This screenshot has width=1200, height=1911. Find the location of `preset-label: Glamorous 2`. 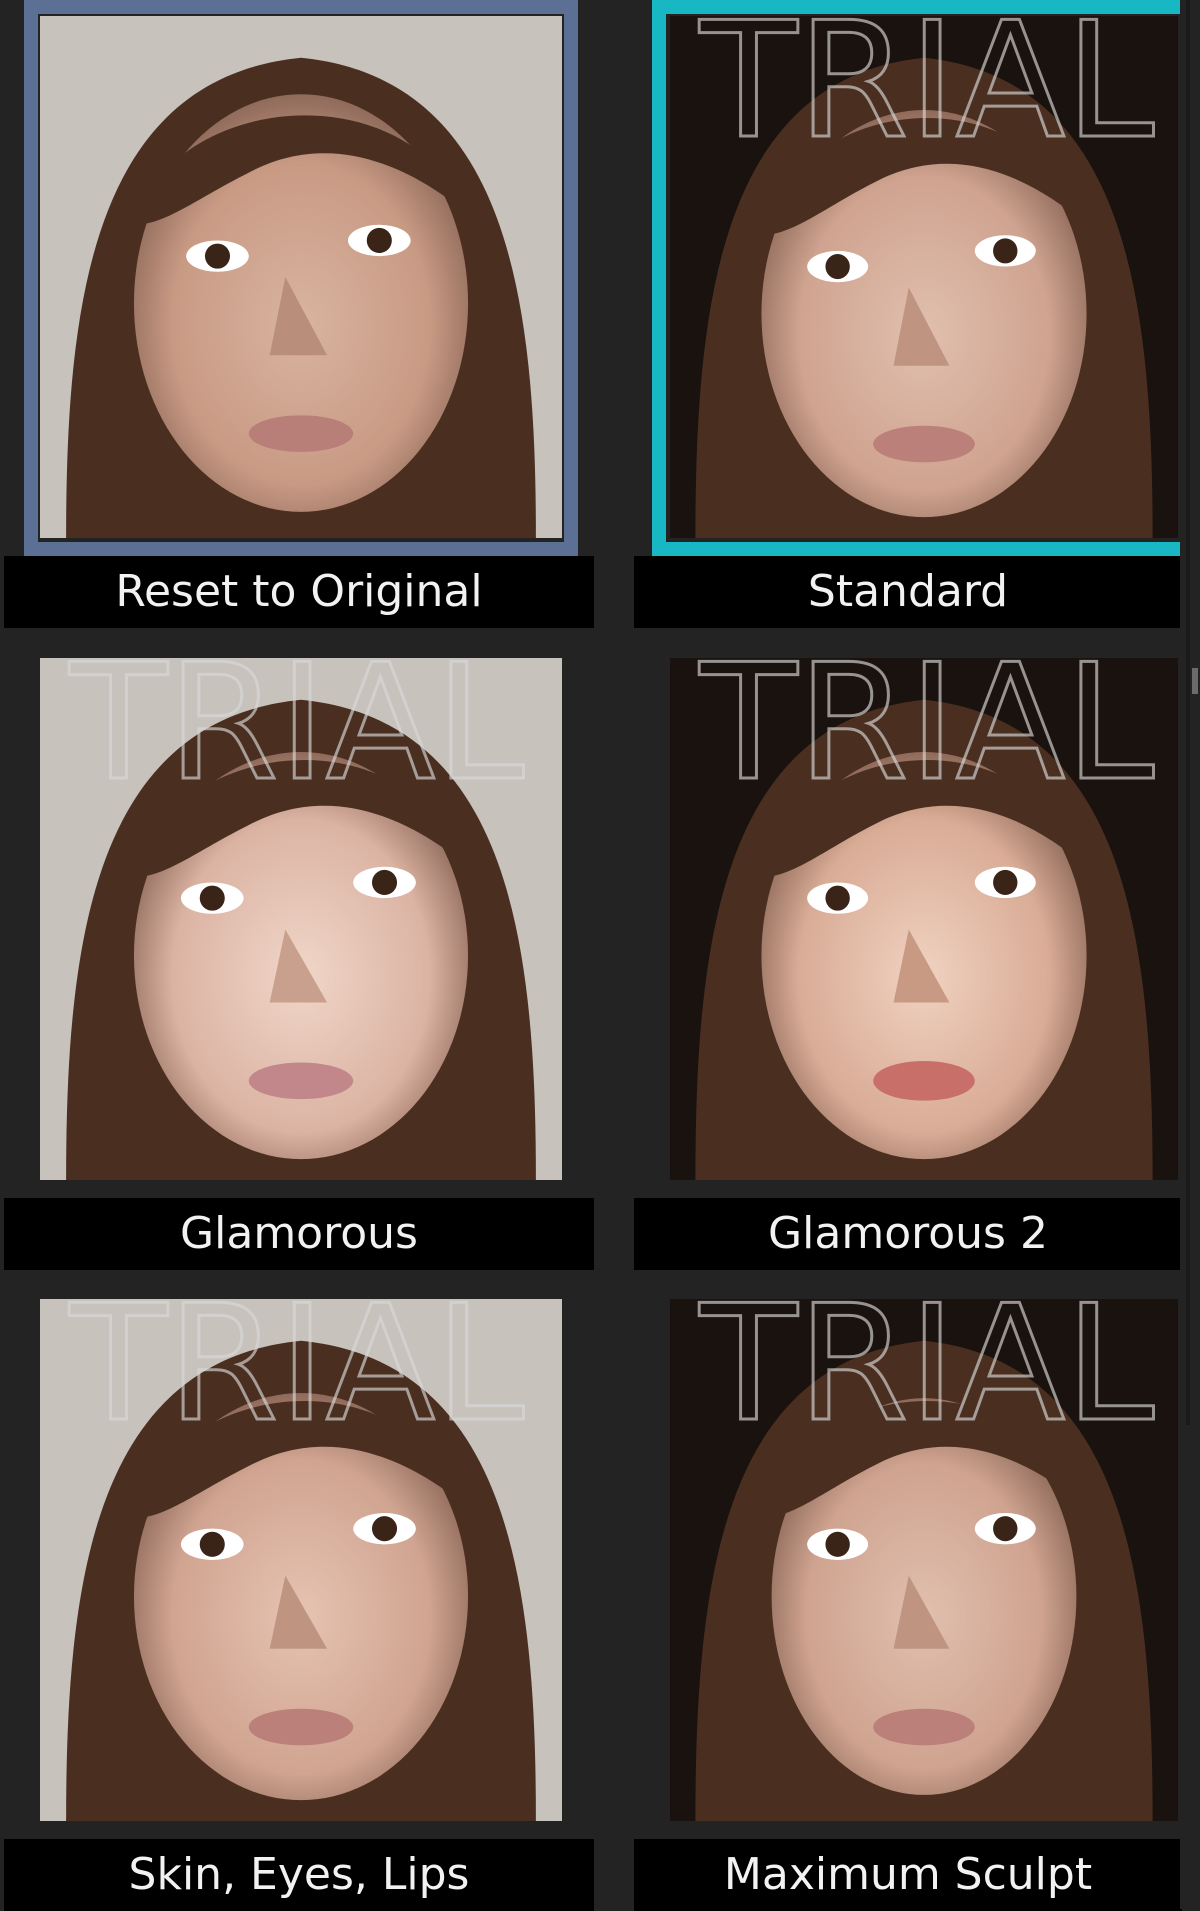

preset-label: Glamorous 2 is located at coordinates (908, 1234).